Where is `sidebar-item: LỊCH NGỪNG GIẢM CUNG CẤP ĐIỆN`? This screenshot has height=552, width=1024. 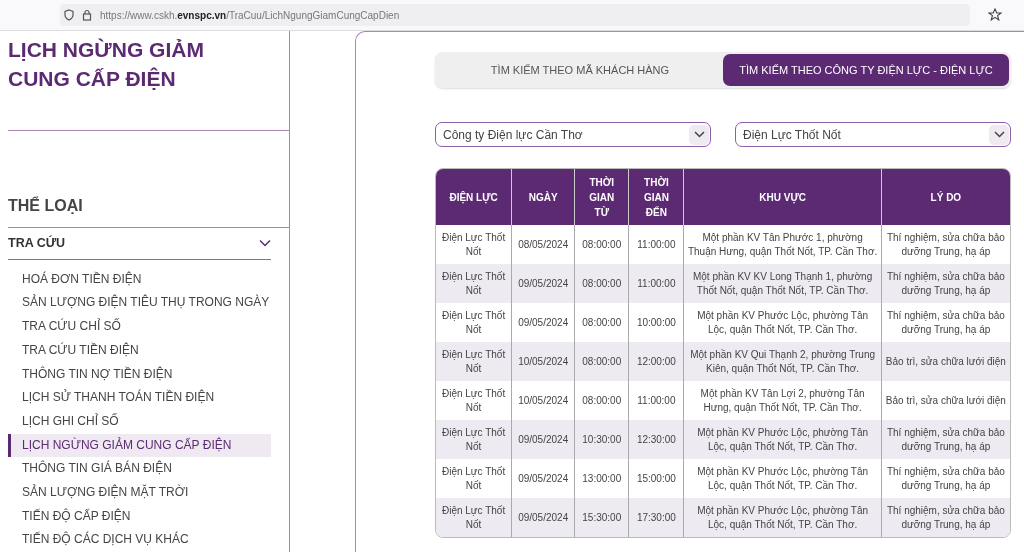 sidebar-item: LỊCH NGỪNG GIẢM CUNG CẤP ĐIỆN is located at coordinates (139, 445).